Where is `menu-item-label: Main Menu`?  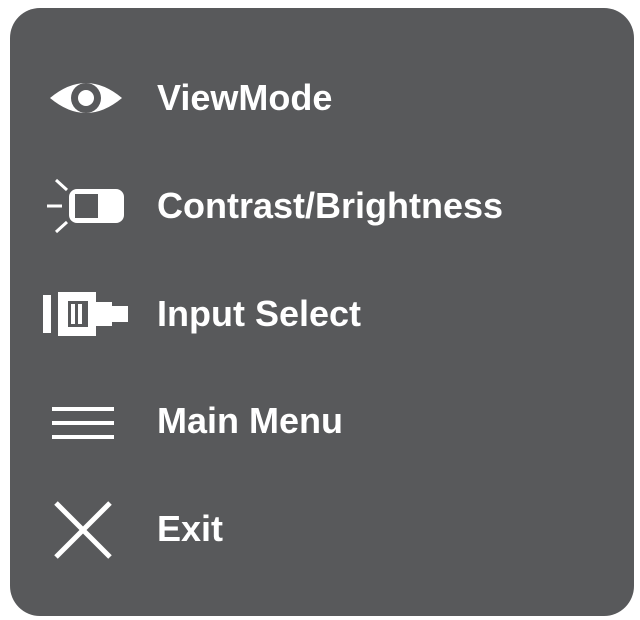
menu-item-label: Main Menu is located at coordinates (250, 420).